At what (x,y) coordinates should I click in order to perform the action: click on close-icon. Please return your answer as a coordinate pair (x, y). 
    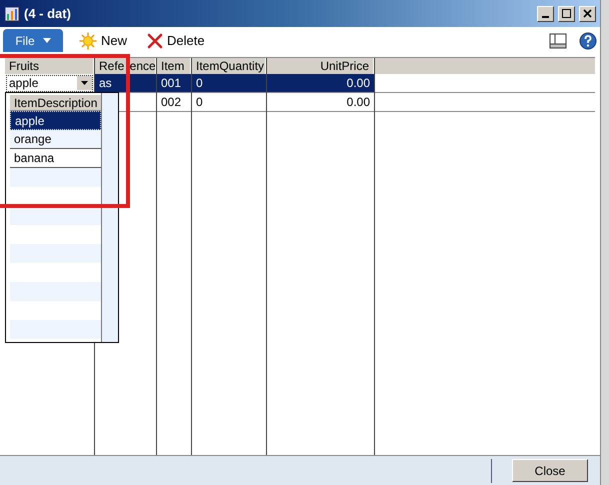
    Looking at the image, I should click on (587, 13).